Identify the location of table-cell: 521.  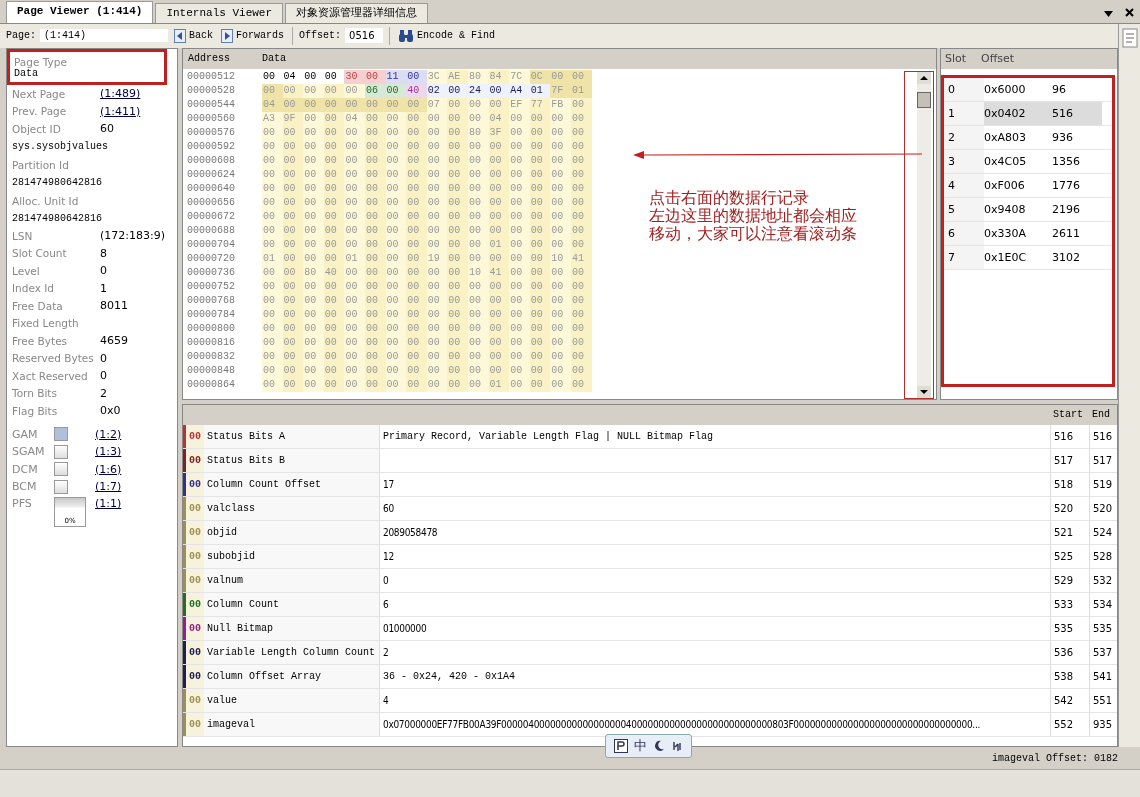
(1069, 532).